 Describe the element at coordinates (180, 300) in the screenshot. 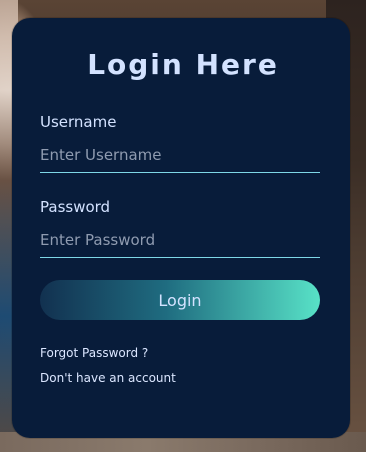

I see `login-button: Login` at that location.